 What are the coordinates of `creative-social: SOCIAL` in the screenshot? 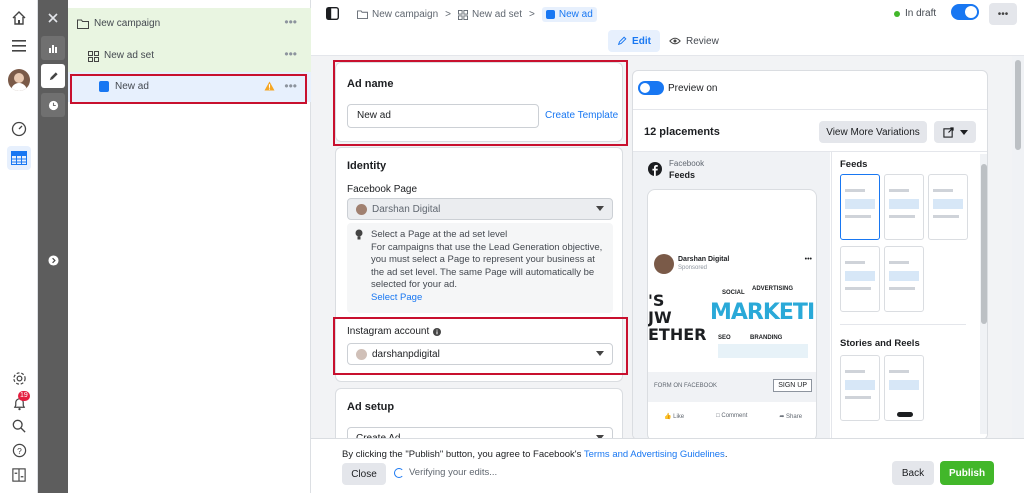 It's located at (733, 293).